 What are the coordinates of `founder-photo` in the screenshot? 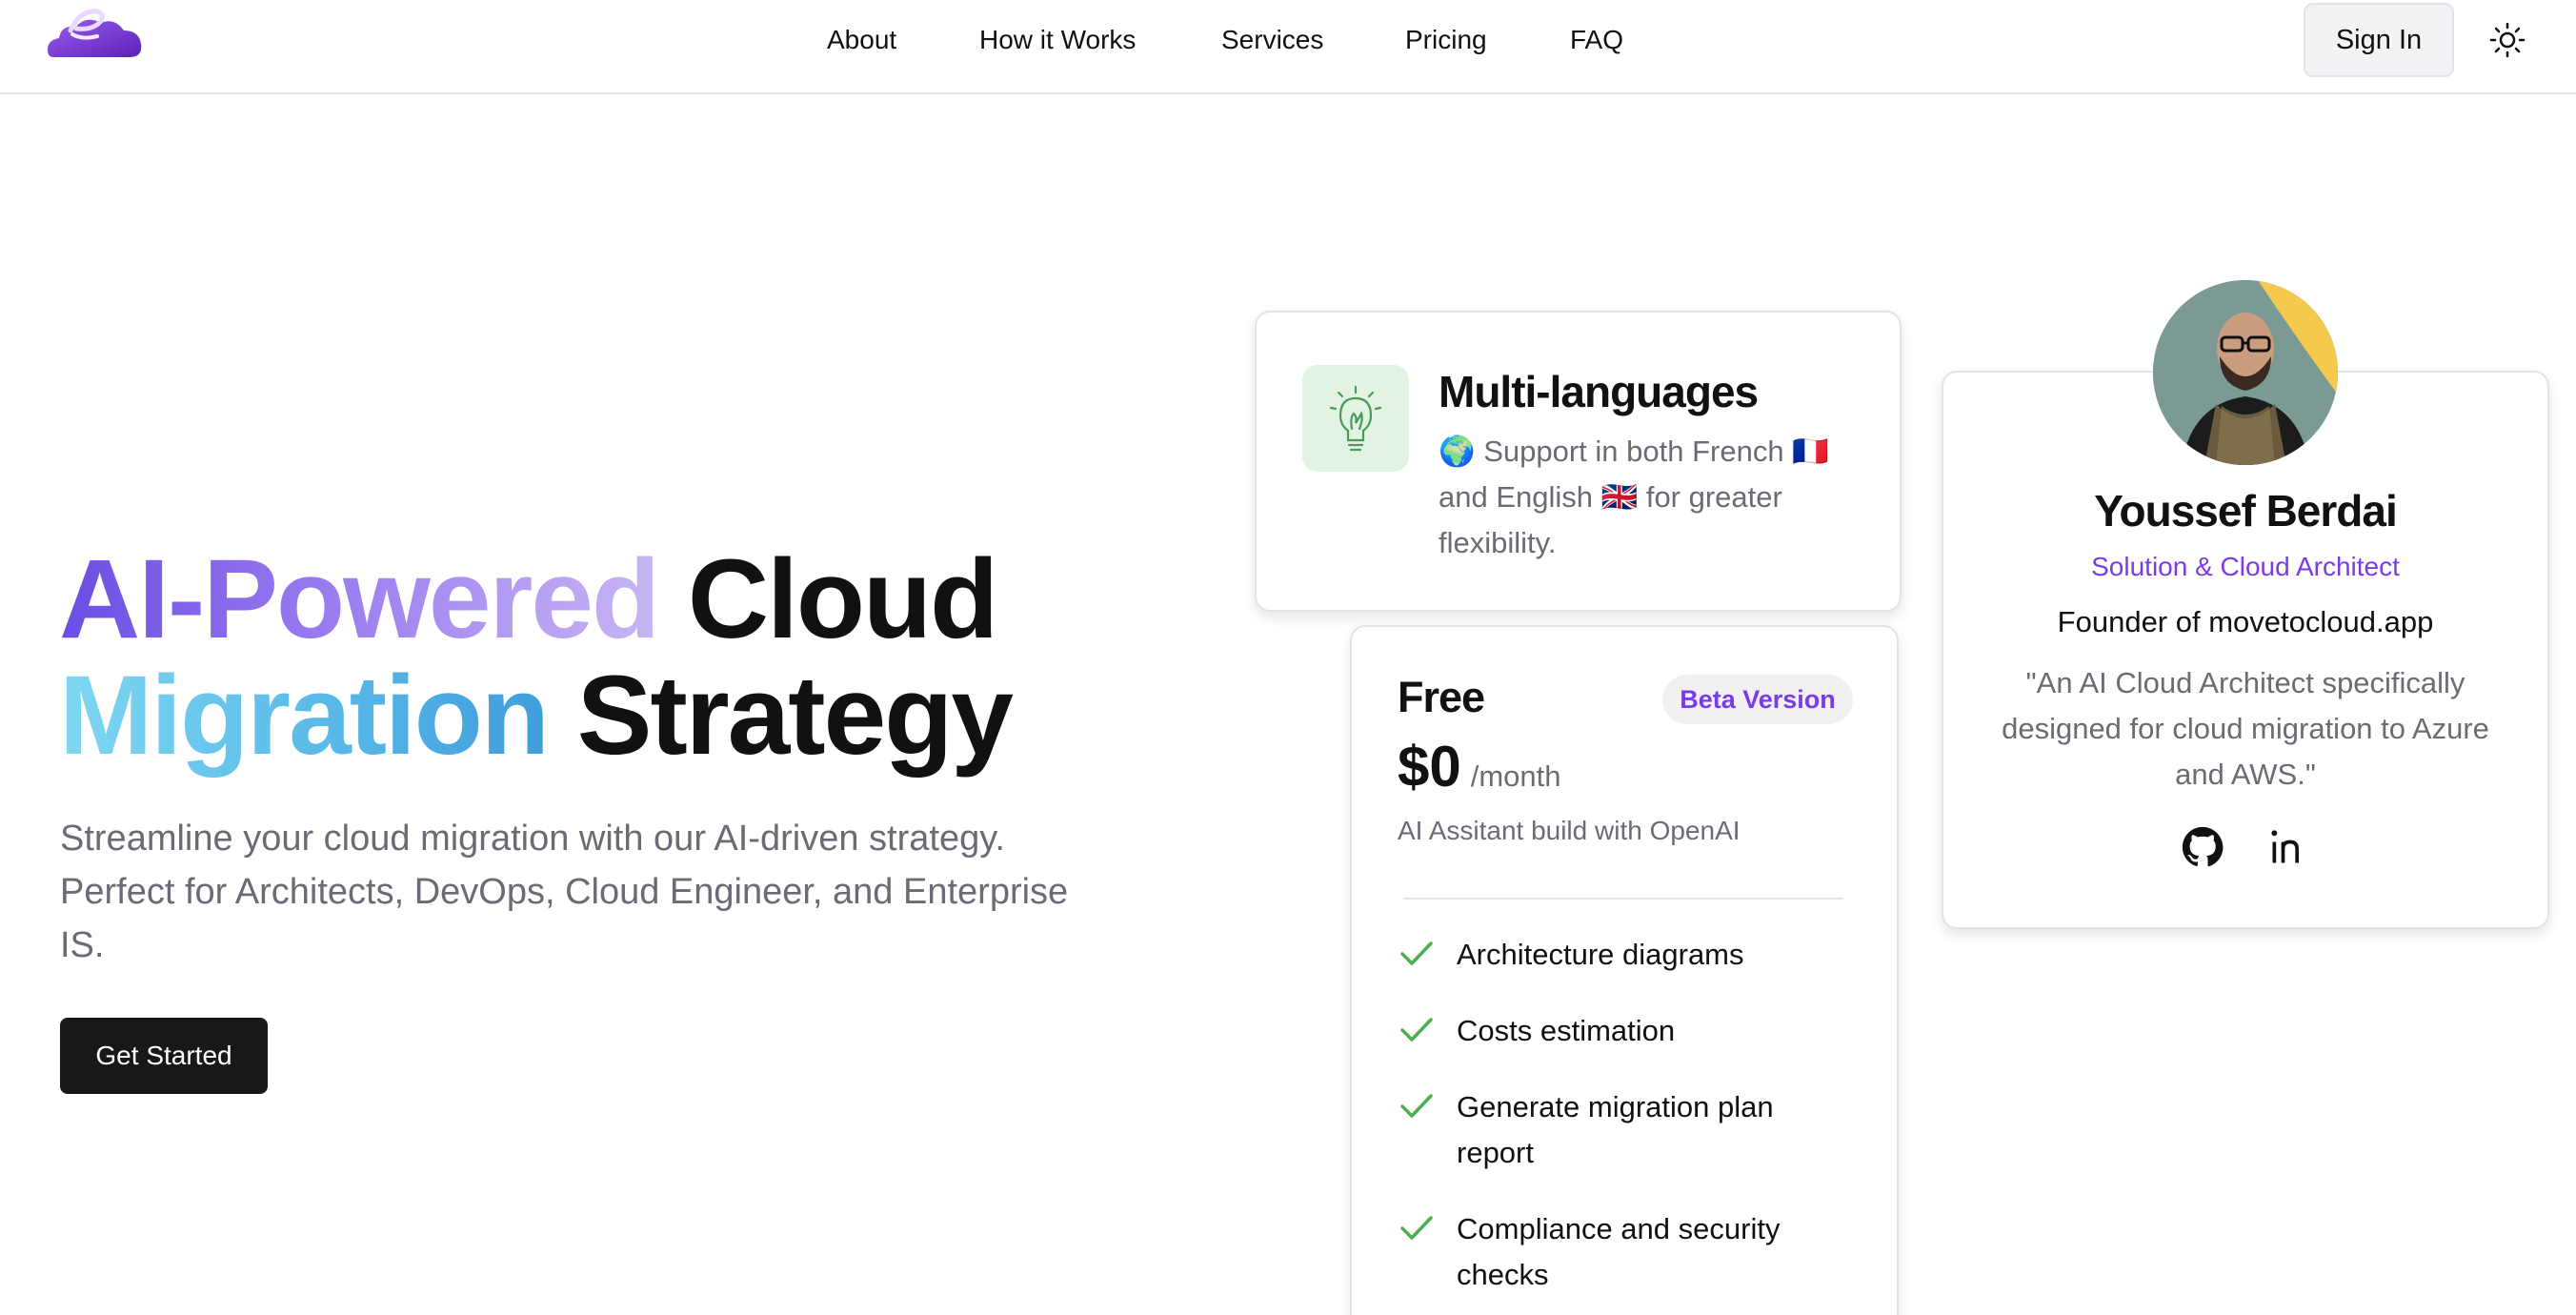 It's located at (2245, 373).